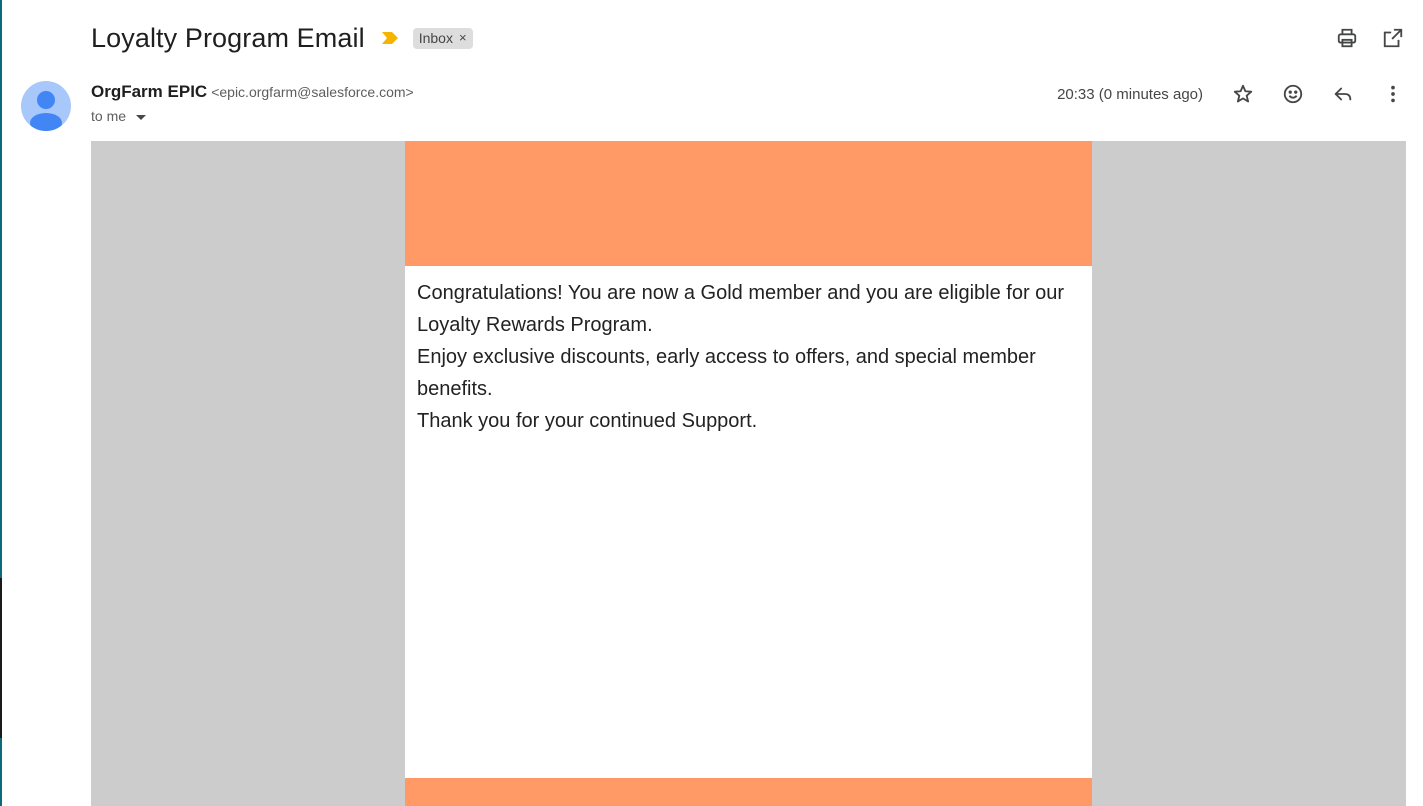  Describe the element at coordinates (463, 37) in the screenshot. I see `remove-label-button: ×` at that location.